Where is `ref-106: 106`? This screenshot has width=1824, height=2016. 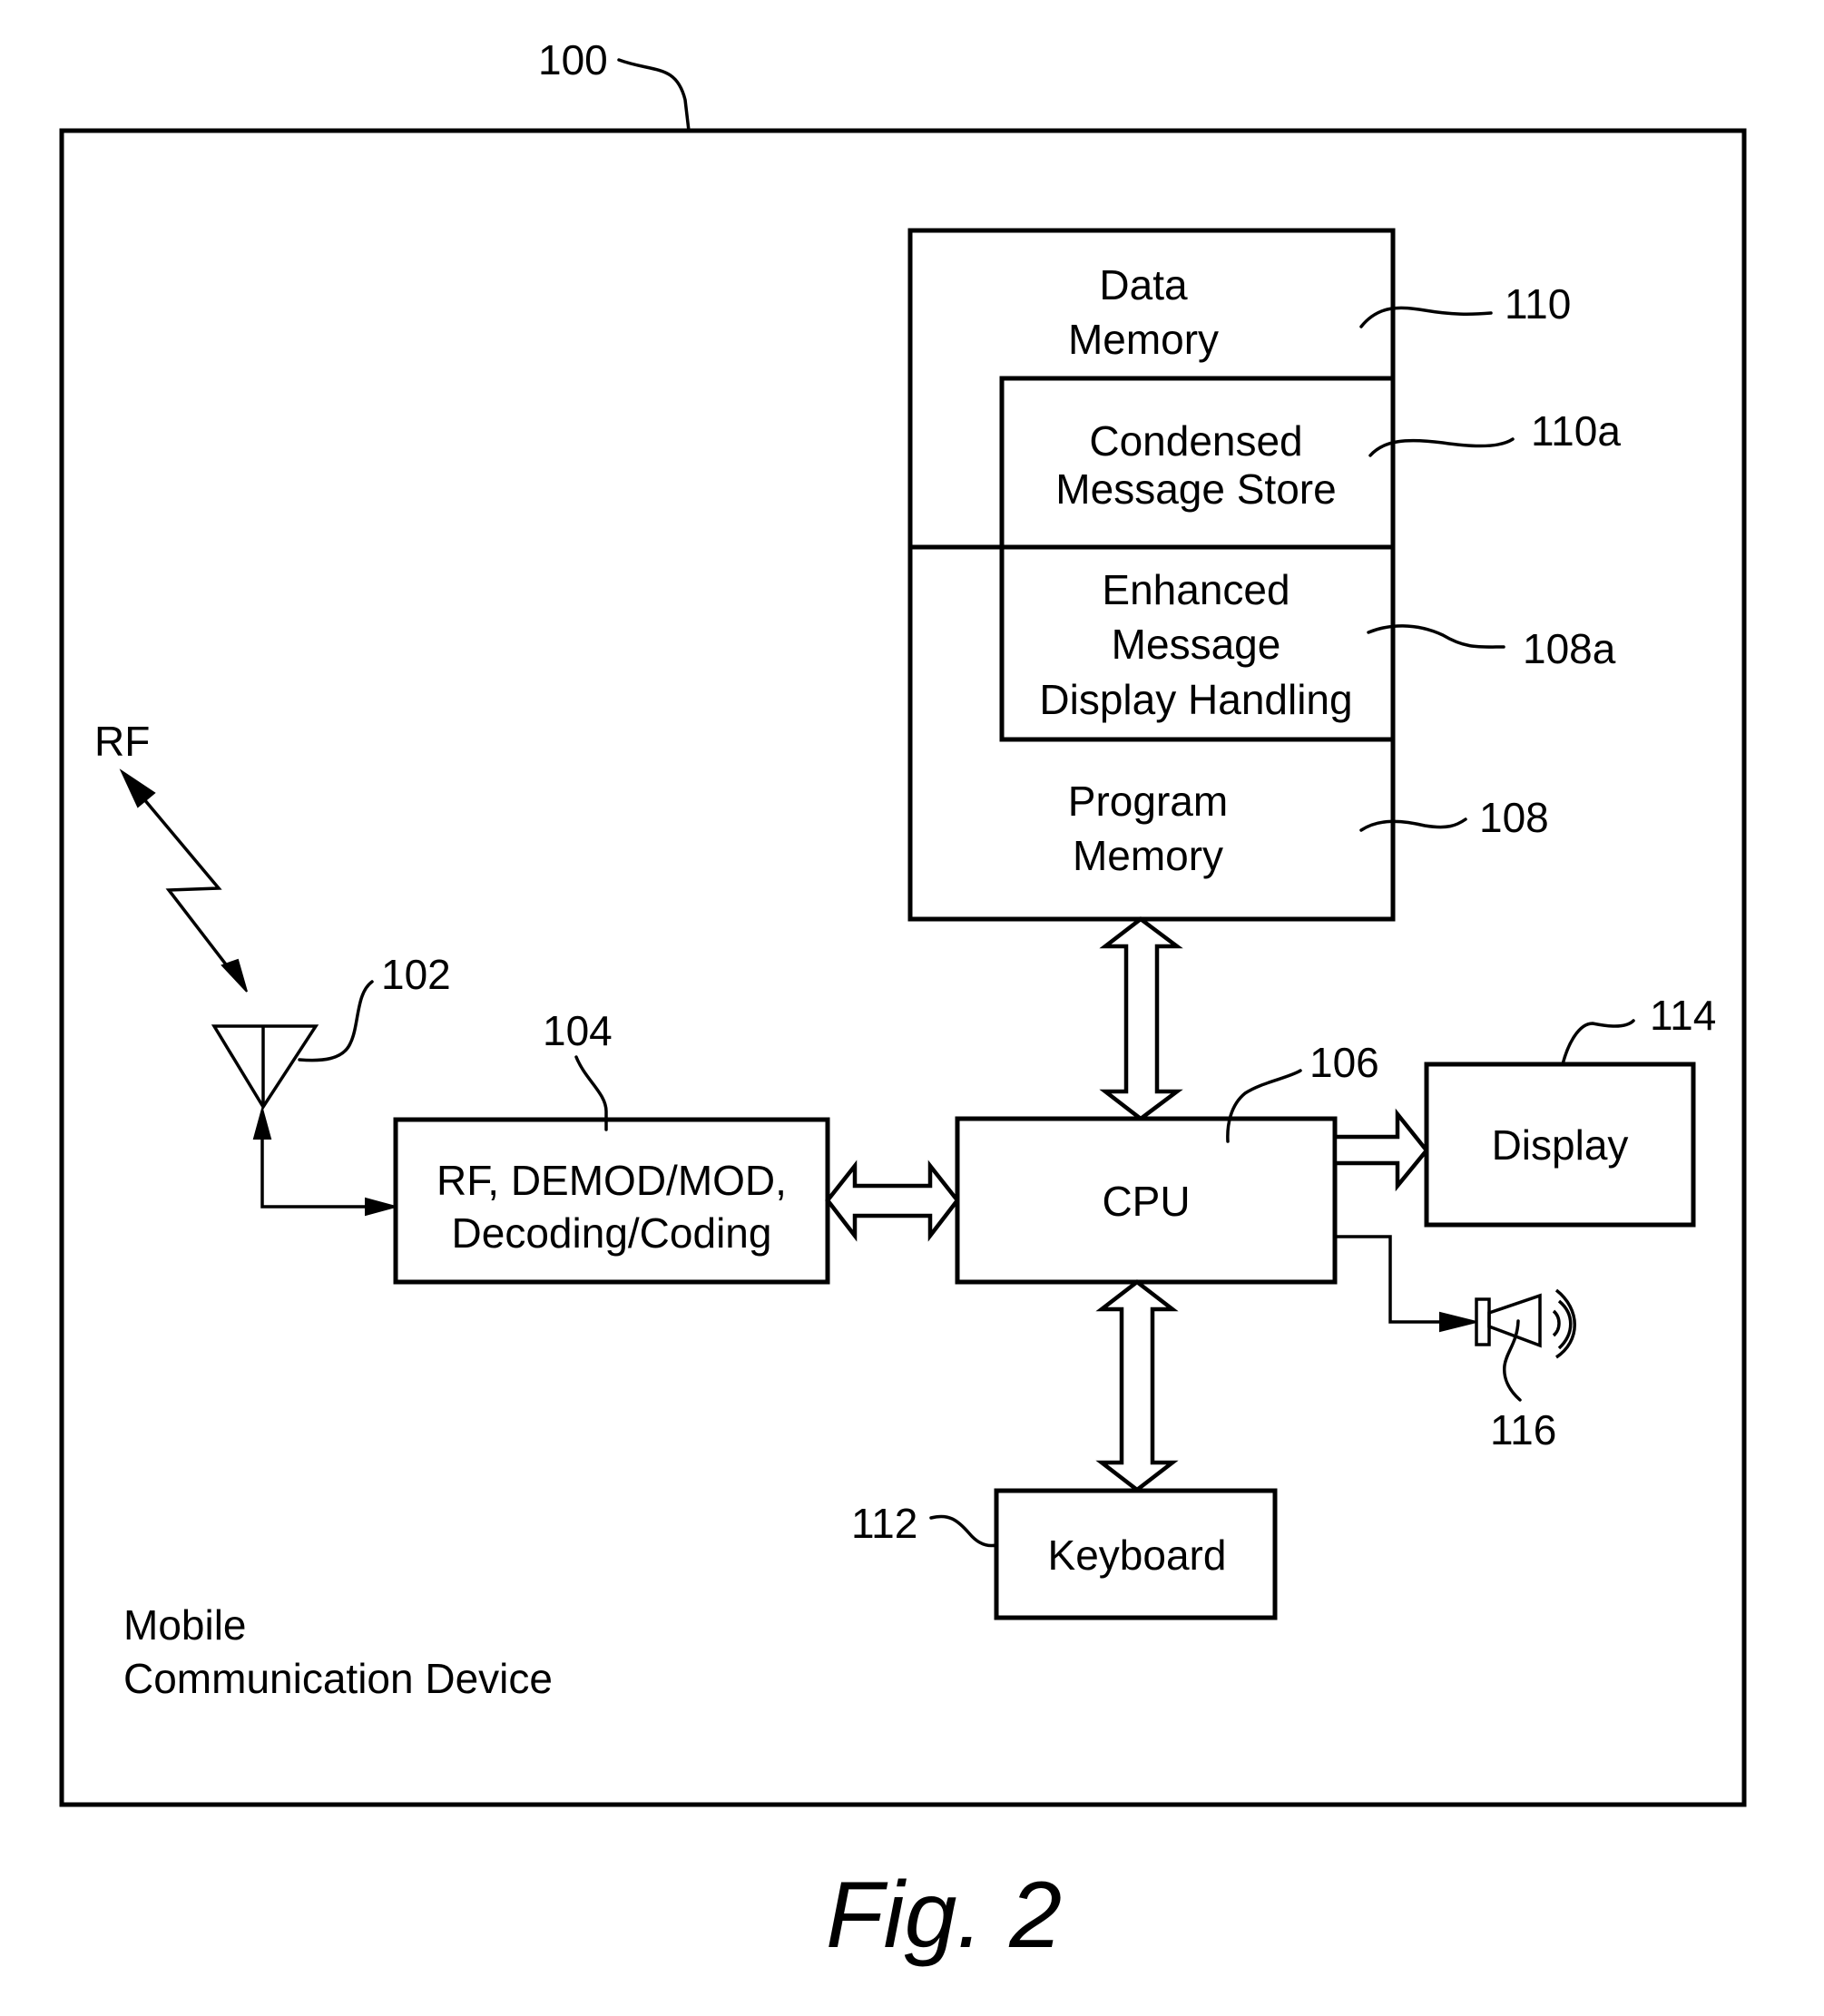
ref-106: 106 is located at coordinates (1344, 1063).